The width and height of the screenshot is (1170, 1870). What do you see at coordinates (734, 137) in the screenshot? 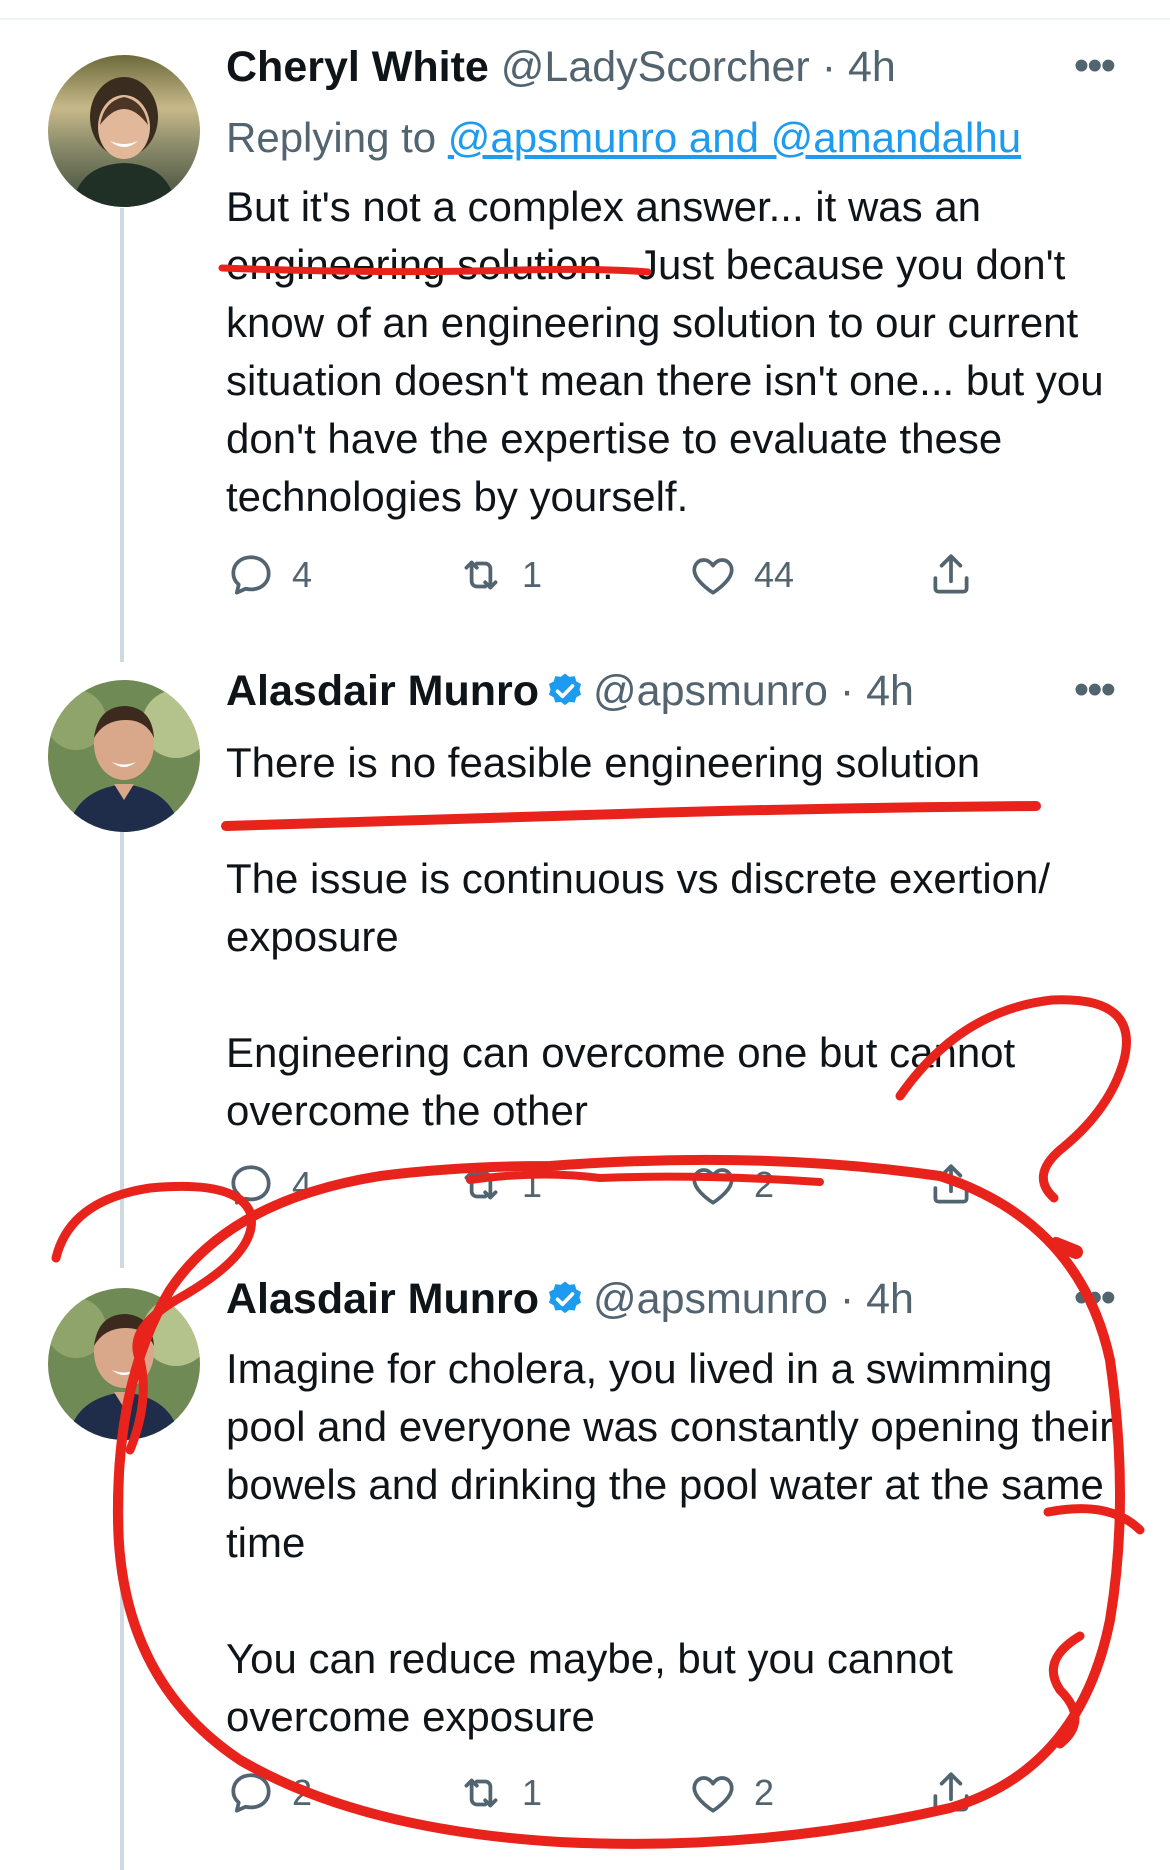
I see `replying-to-link: @apsmunro and @amandalhu` at bounding box center [734, 137].